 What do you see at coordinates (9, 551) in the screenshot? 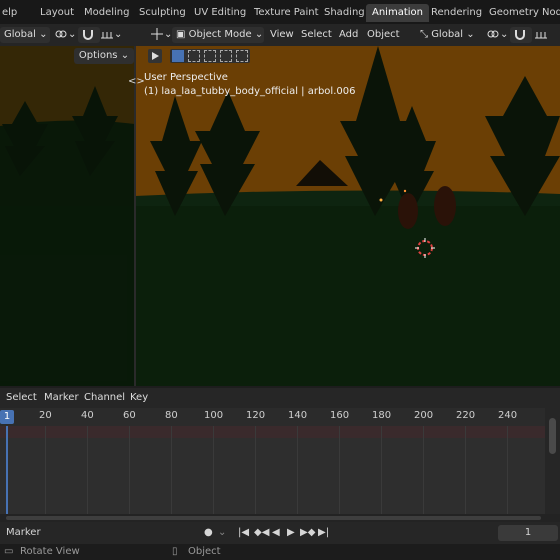
I see `mouse-left-icon: ▭` at bounding box center [9, 551].